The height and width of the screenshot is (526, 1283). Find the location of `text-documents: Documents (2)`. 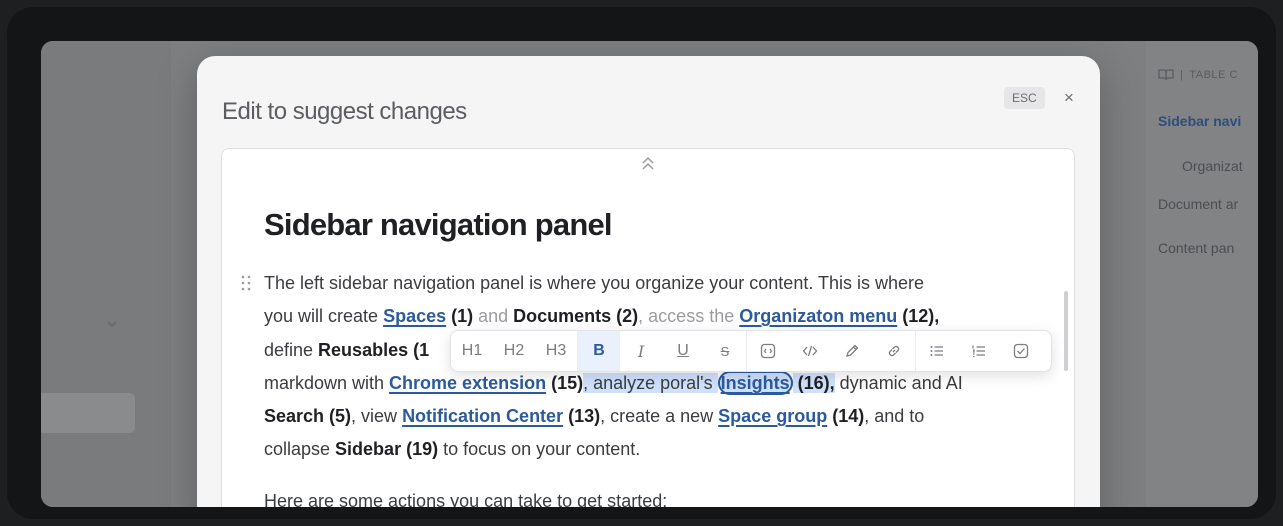

text-documents: Documents (2) is located at coordinates (576, 316).